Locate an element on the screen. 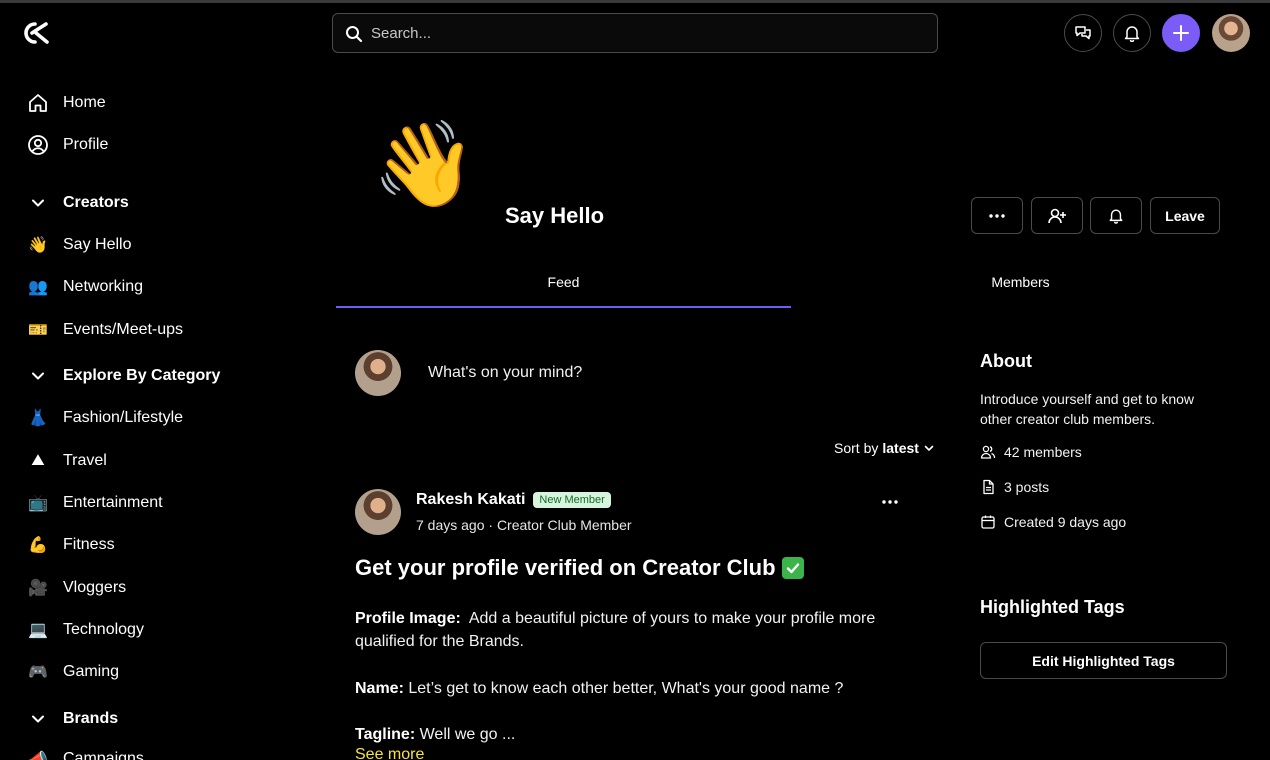  member-badge: New Member is located at coordinates (572, 500).